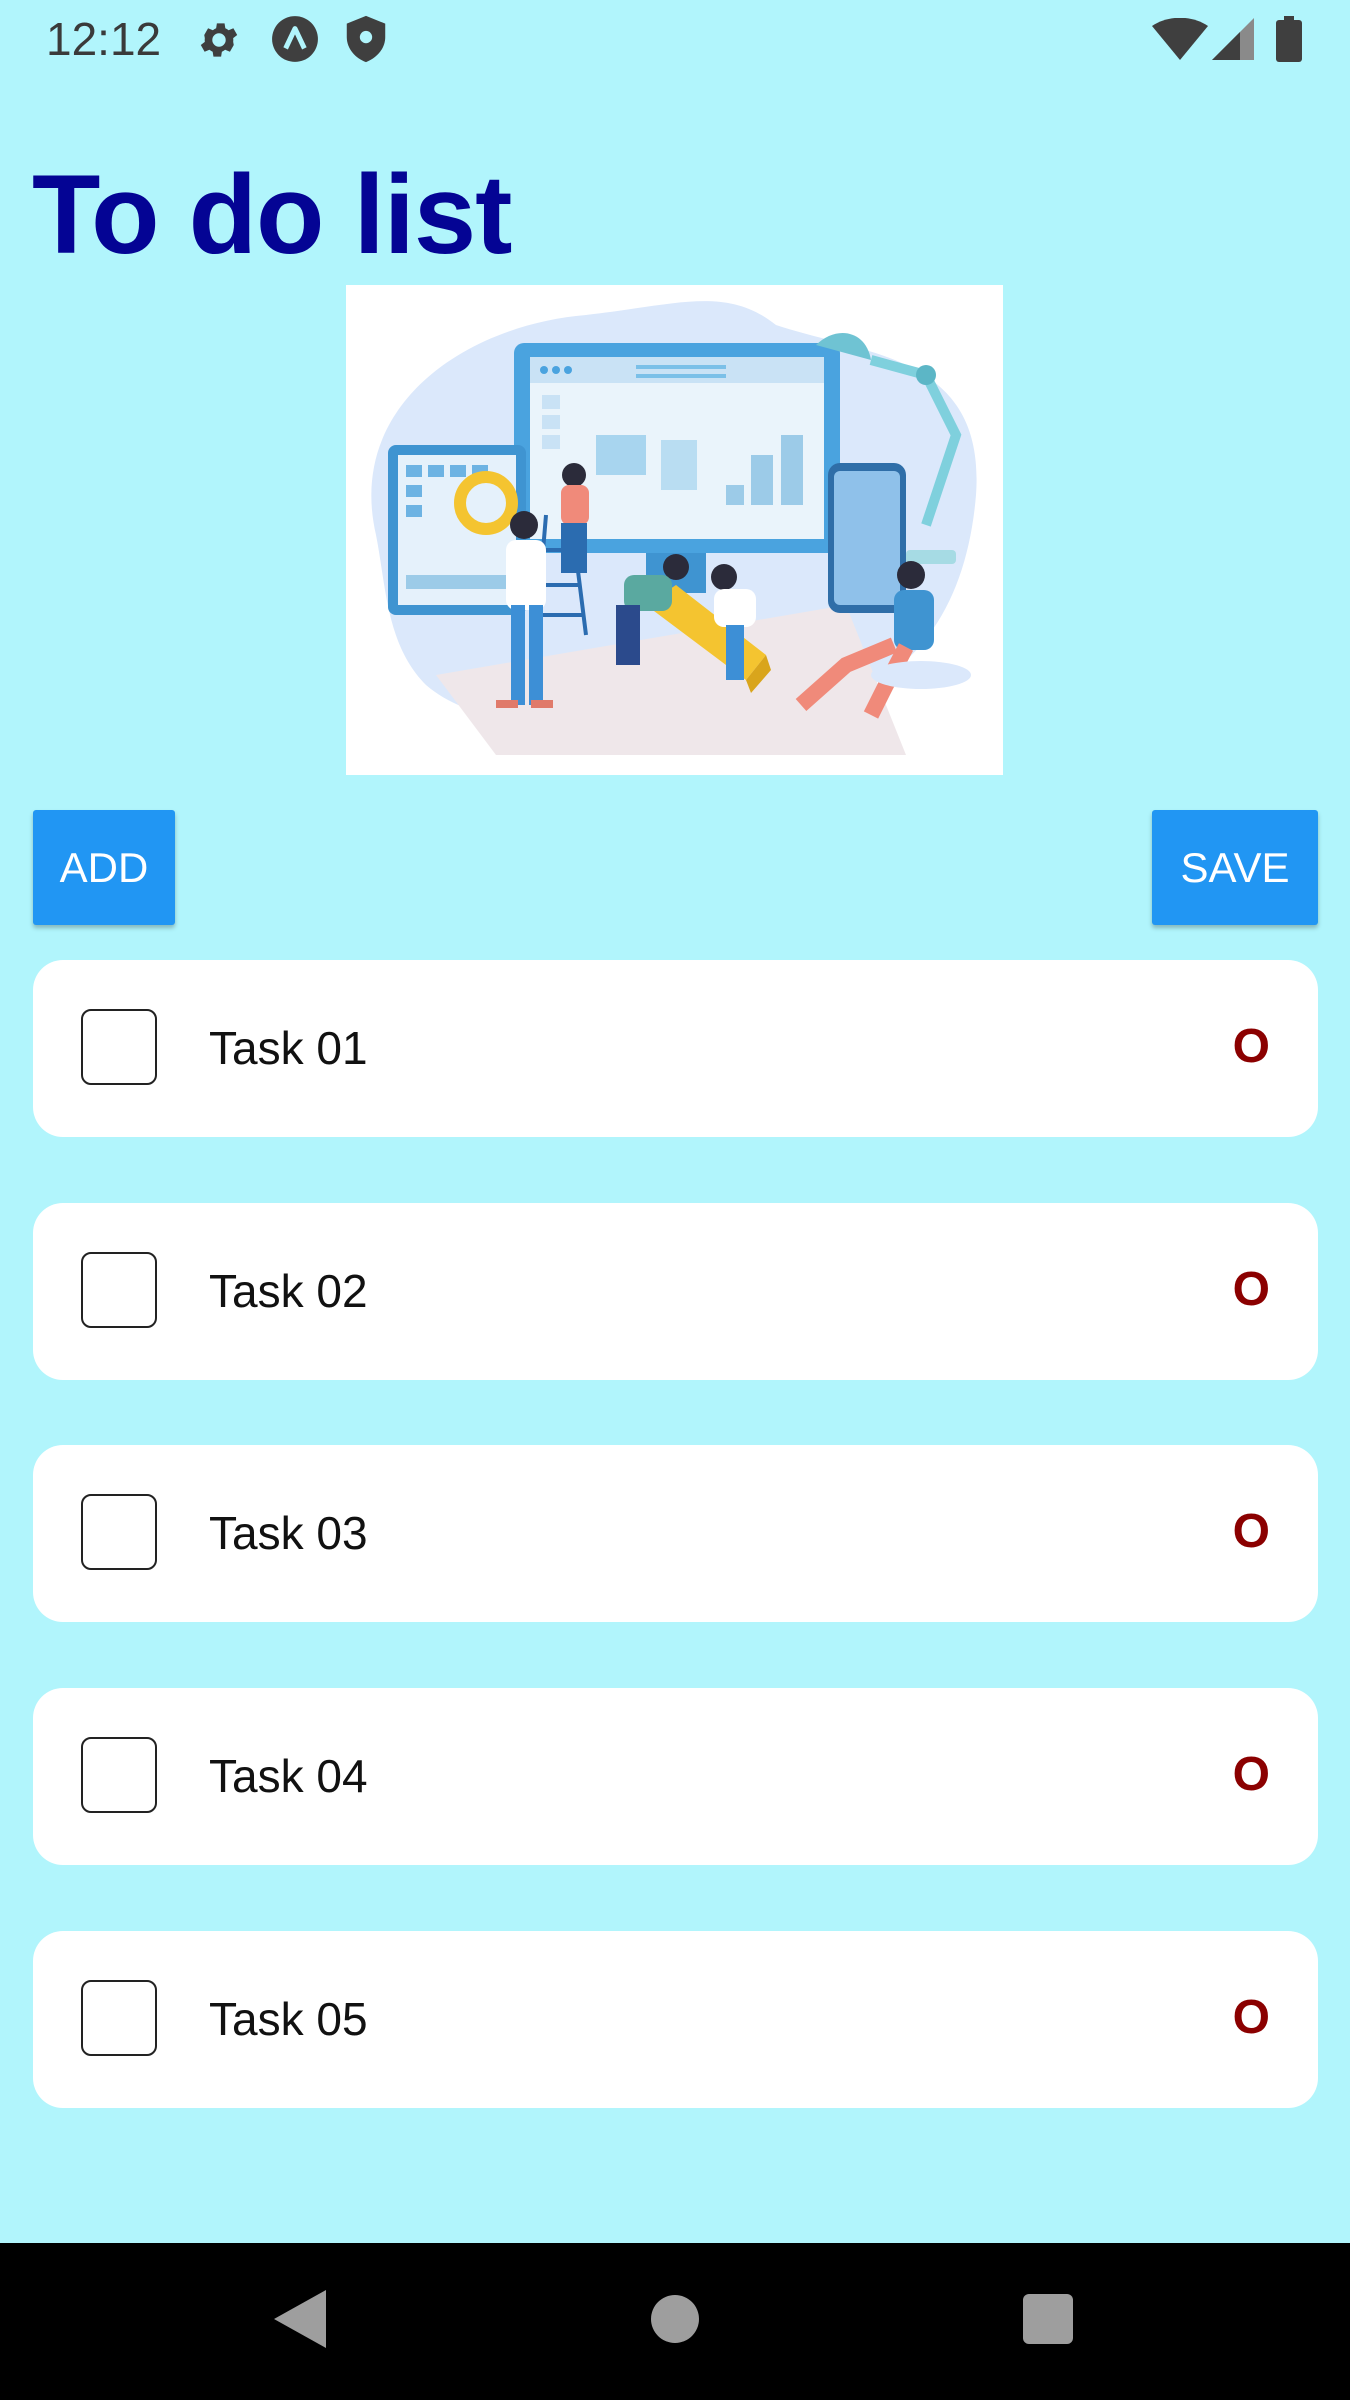  Describe the element at coordinates (674, 530) in the screenshot. I see `hero-illustration` at that location.